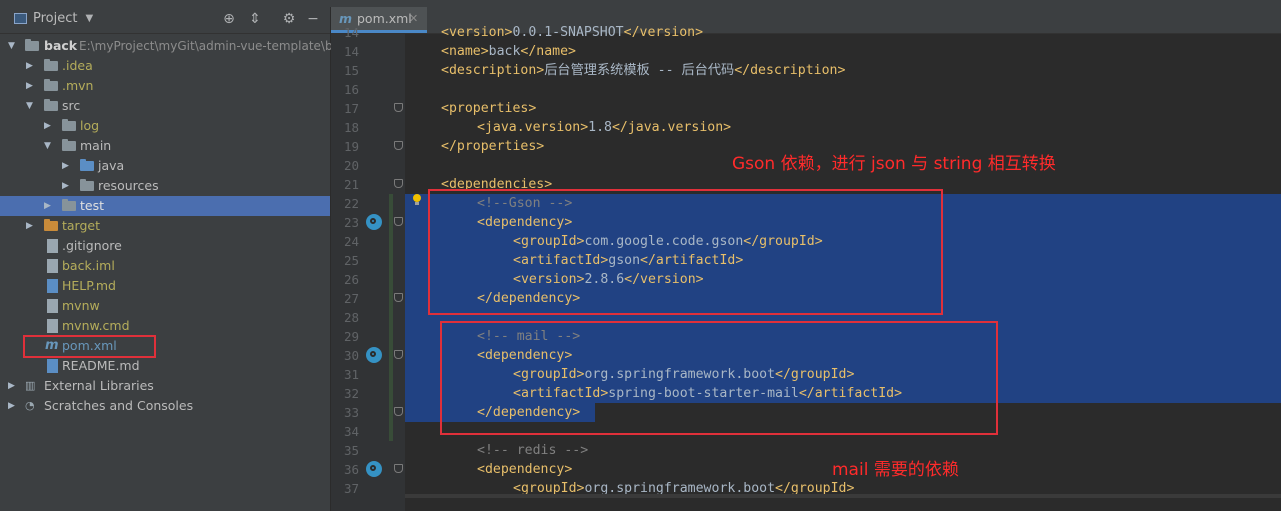 The width and height of the screenshot is (1281, 511). What do you see at coordinates (255, 19) in the screenshot?
I see `collapse-icon: ⇕` at bounding box center [255, 19].